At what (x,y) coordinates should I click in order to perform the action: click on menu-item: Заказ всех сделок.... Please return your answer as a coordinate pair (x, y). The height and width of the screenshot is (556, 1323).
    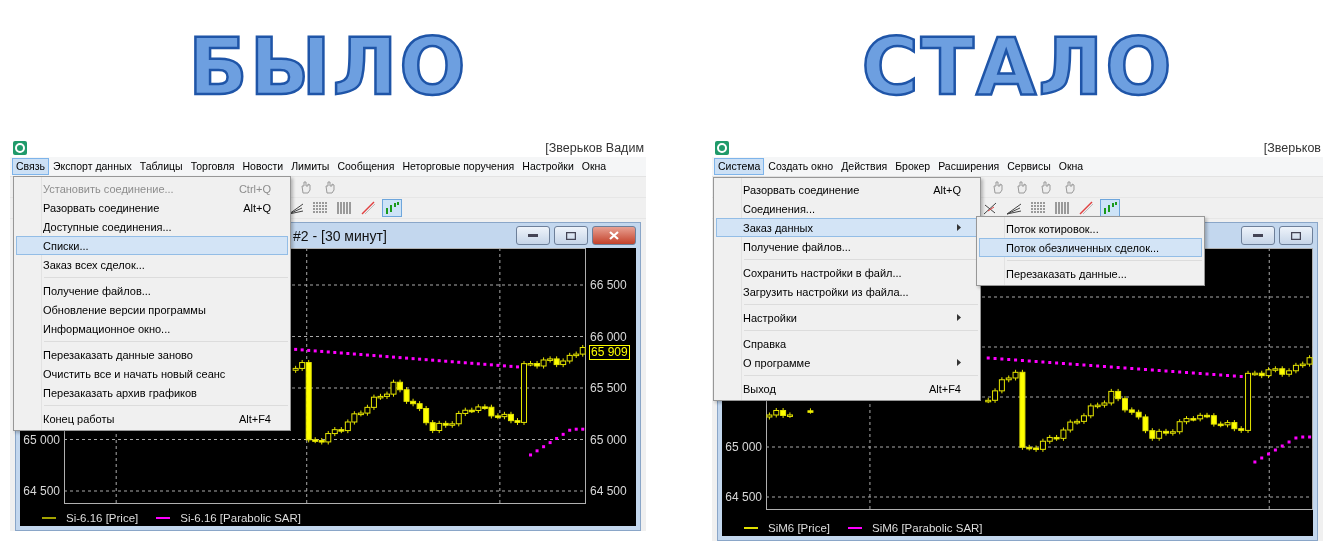
    Looking at the image, I should click on (152, 264).